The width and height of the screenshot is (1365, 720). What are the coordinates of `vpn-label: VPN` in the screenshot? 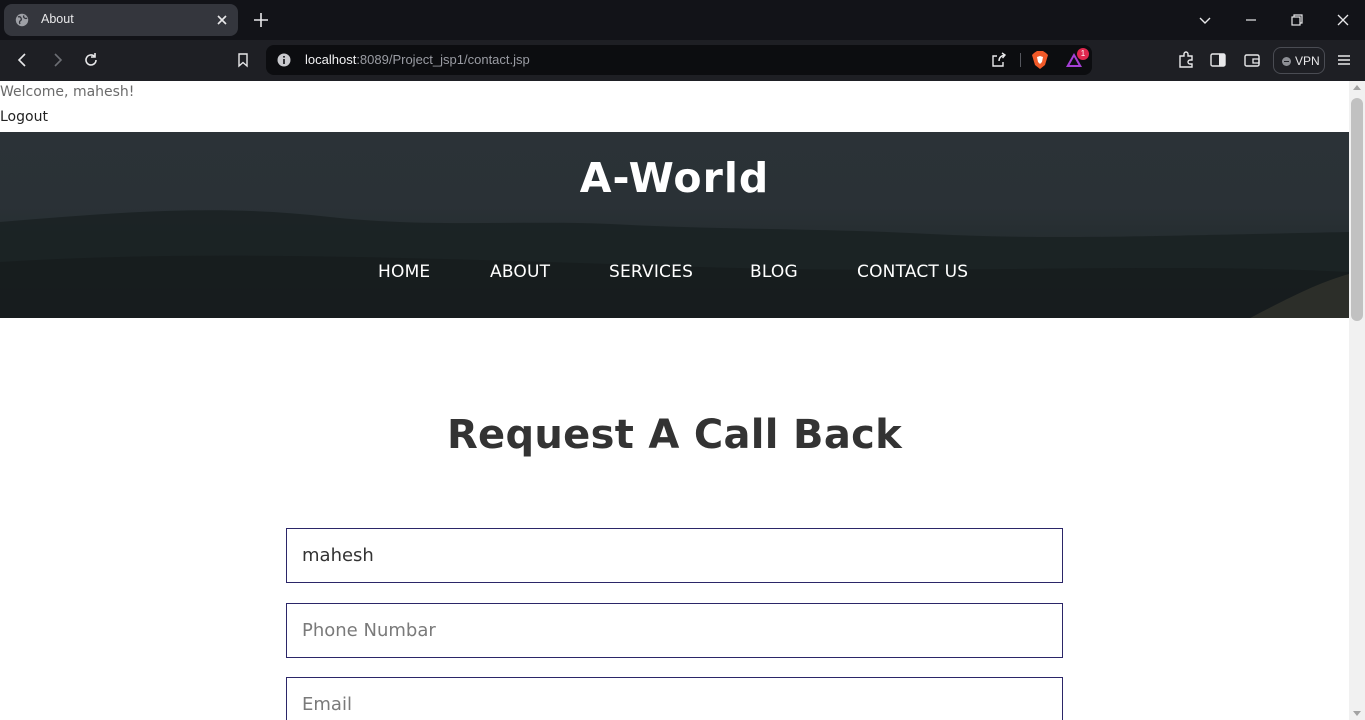 It's located at (1307, 61).